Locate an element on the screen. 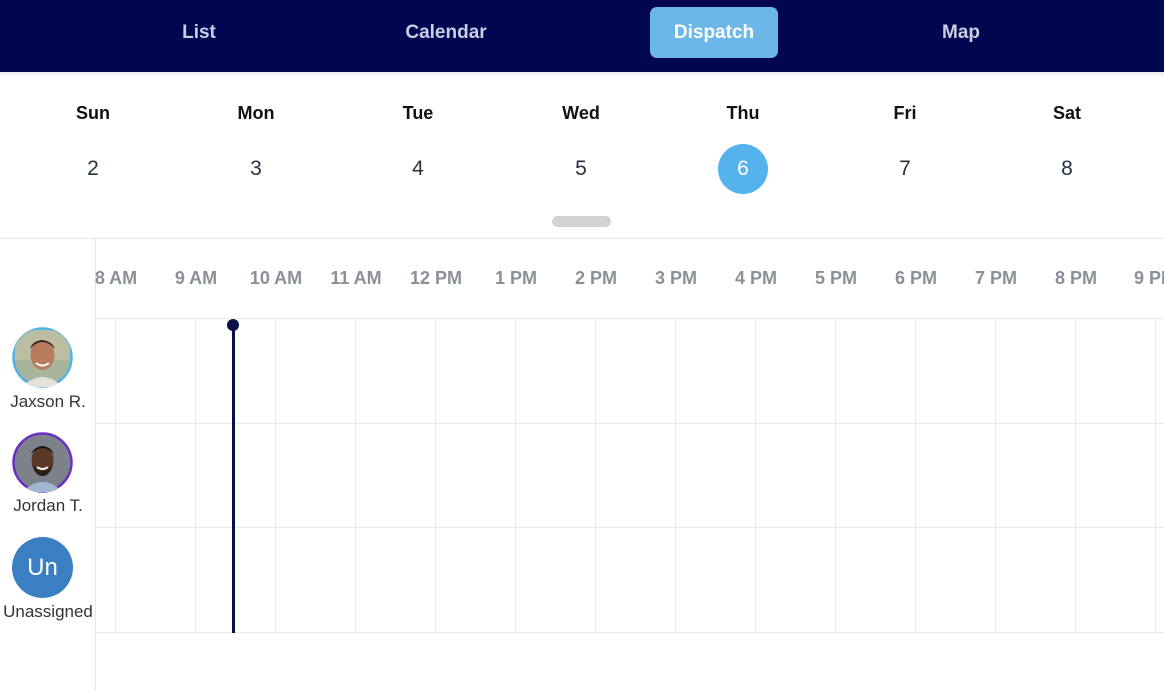 Image resolution: width=1164 pixels, height=690 pixels. nav-shadow is located at coordinates (582, 75).